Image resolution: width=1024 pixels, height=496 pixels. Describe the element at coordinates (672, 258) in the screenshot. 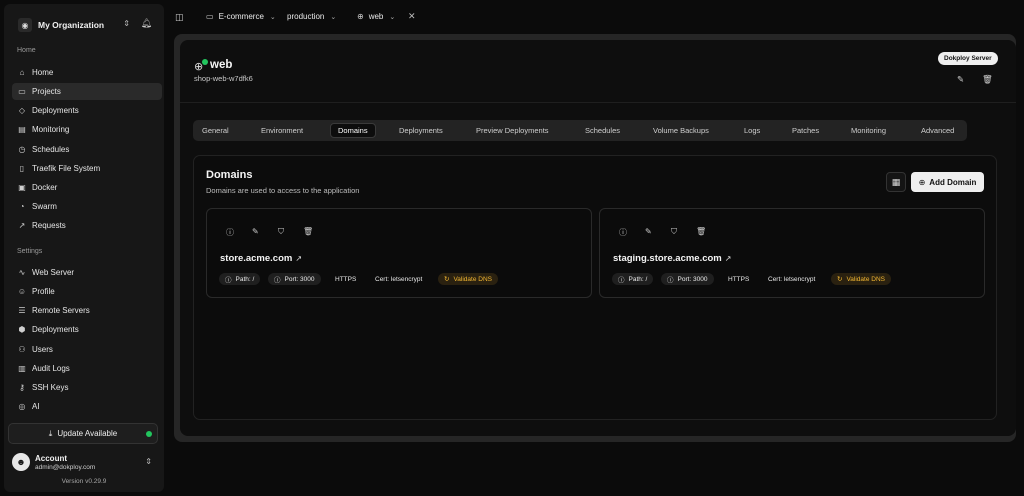

I see `domain-host-link: staging.store.acme.com ↗` at that location.